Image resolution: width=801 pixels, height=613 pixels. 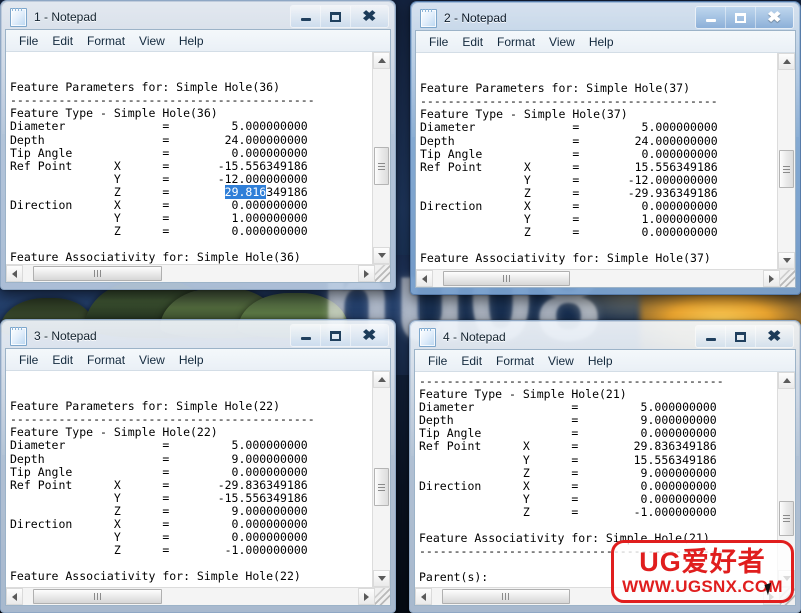 I want to click on chevron-up-icon, so click(x=381, y=60).